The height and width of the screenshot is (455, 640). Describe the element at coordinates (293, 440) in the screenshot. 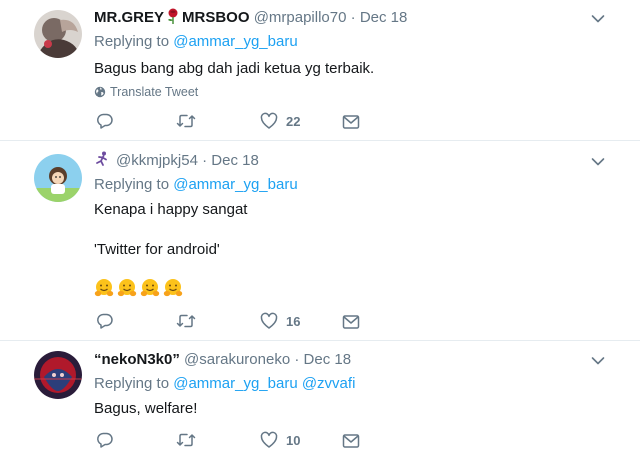

I see `like-count: 10` at that location.